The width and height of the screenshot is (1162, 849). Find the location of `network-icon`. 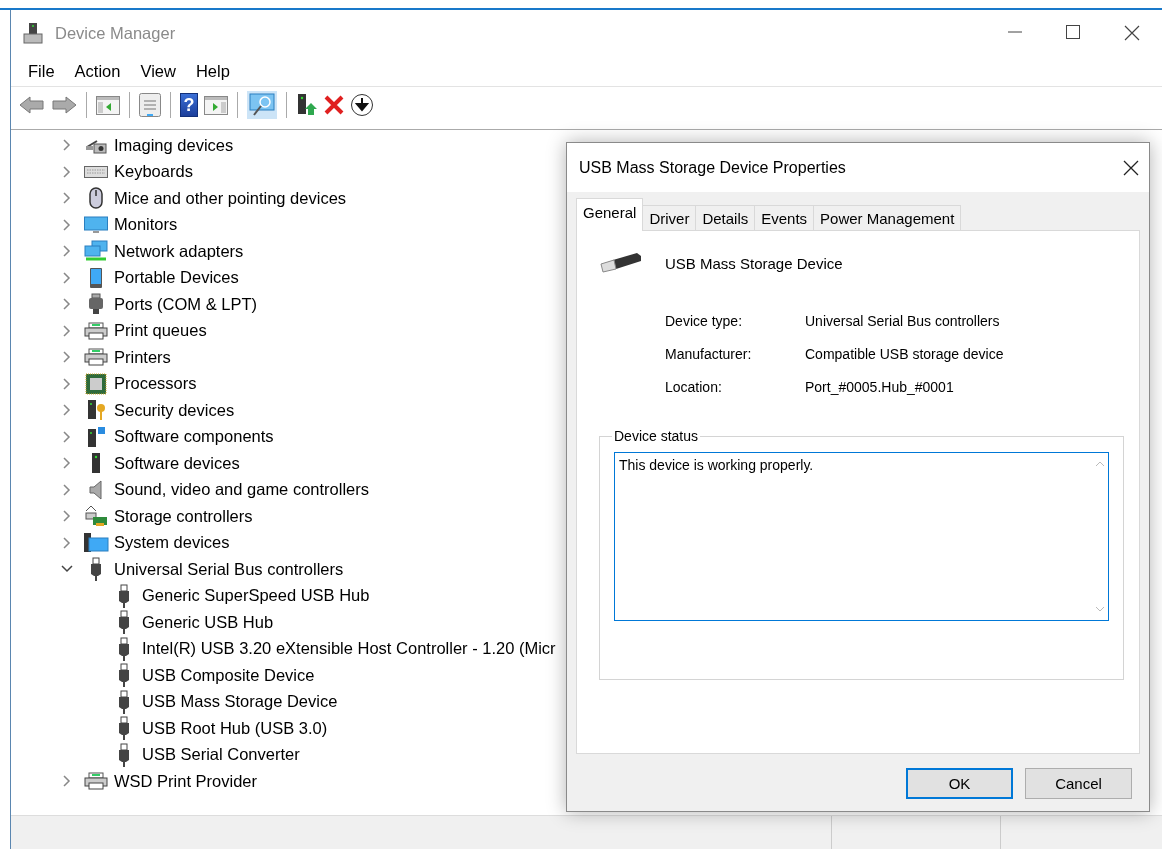

network-icon is located at coordinates (96, 251).